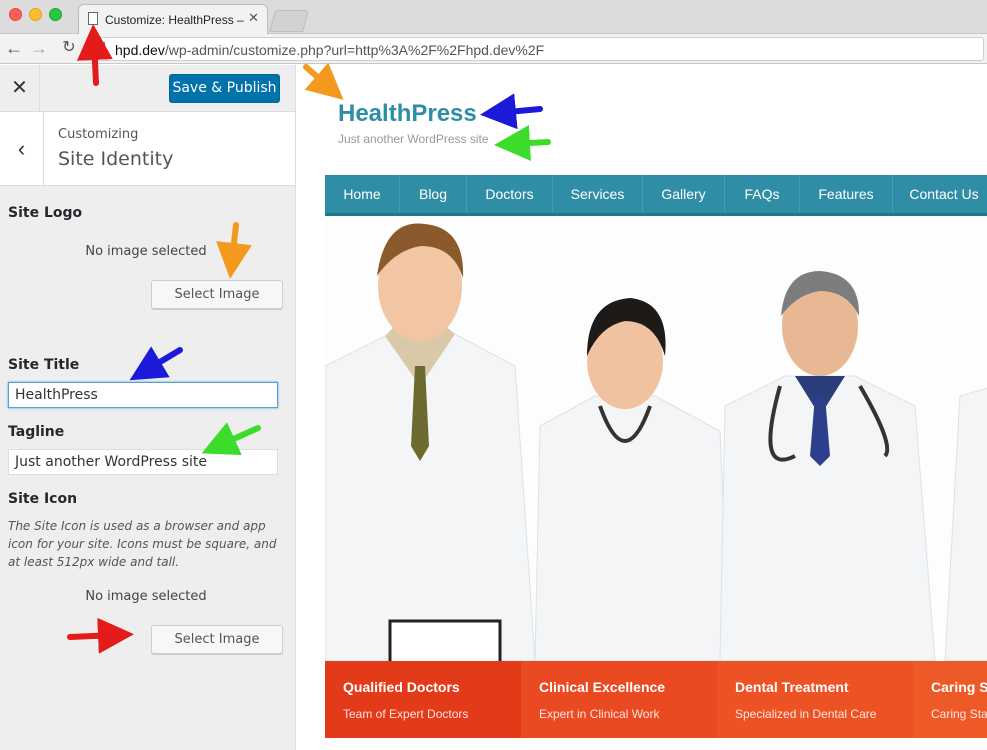 This screenshot has height=750, width=987. What do you see at coordinates (100, 635) in the screenshot?
I see `red-arrow-icon-button` at bounding box center [100, 635].